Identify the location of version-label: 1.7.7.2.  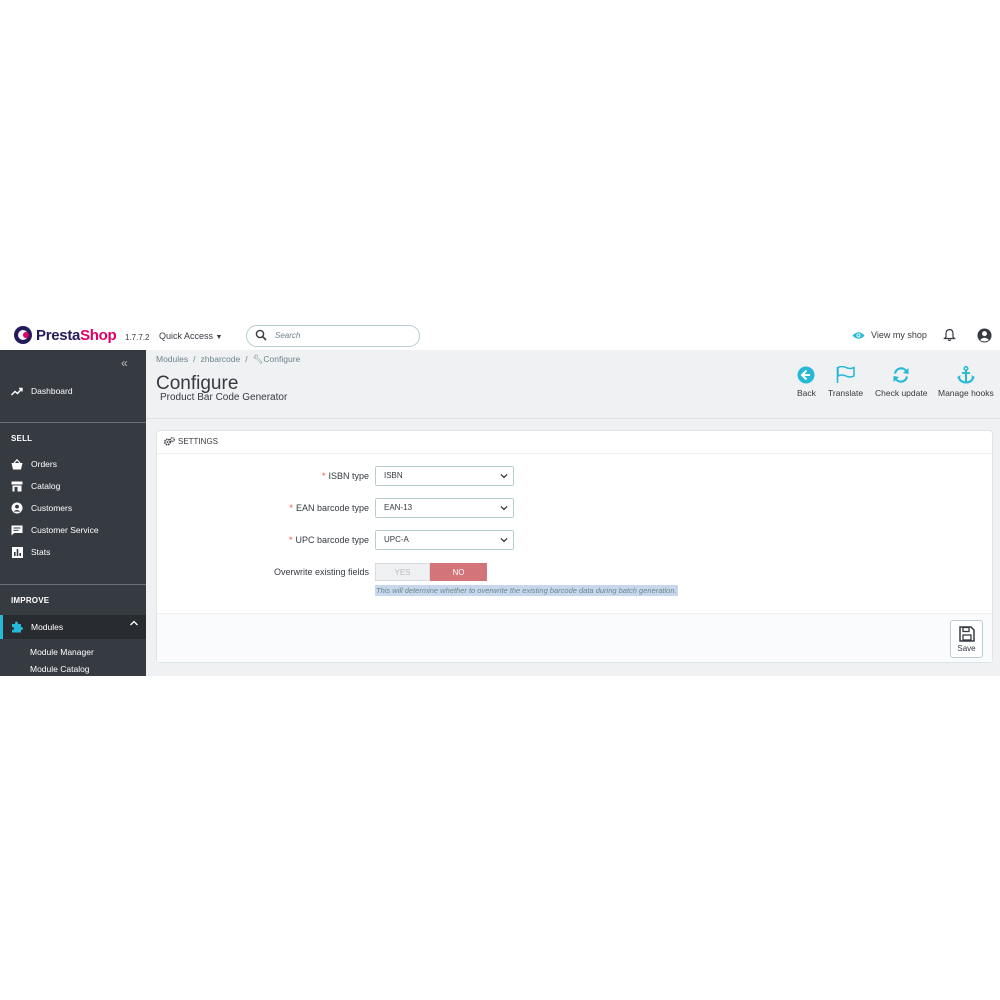
(137, 337).